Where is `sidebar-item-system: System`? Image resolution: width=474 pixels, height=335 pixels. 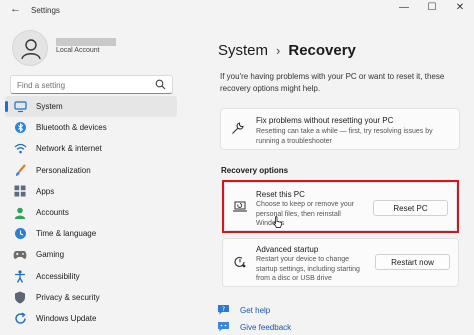 sidebar-item-system: System is located at coordinates (91, 107).